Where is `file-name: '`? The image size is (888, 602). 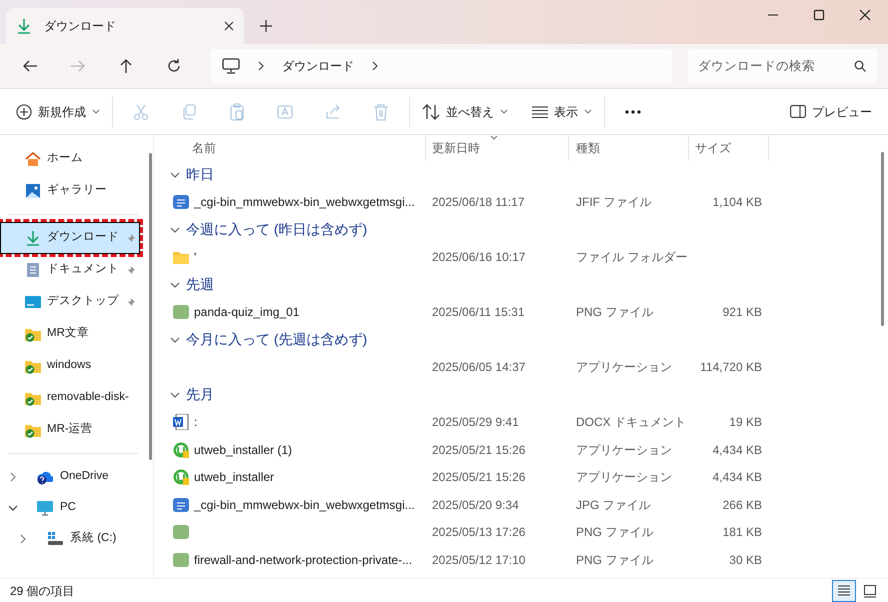
file-name: ' is located at coordinates (195, 257).